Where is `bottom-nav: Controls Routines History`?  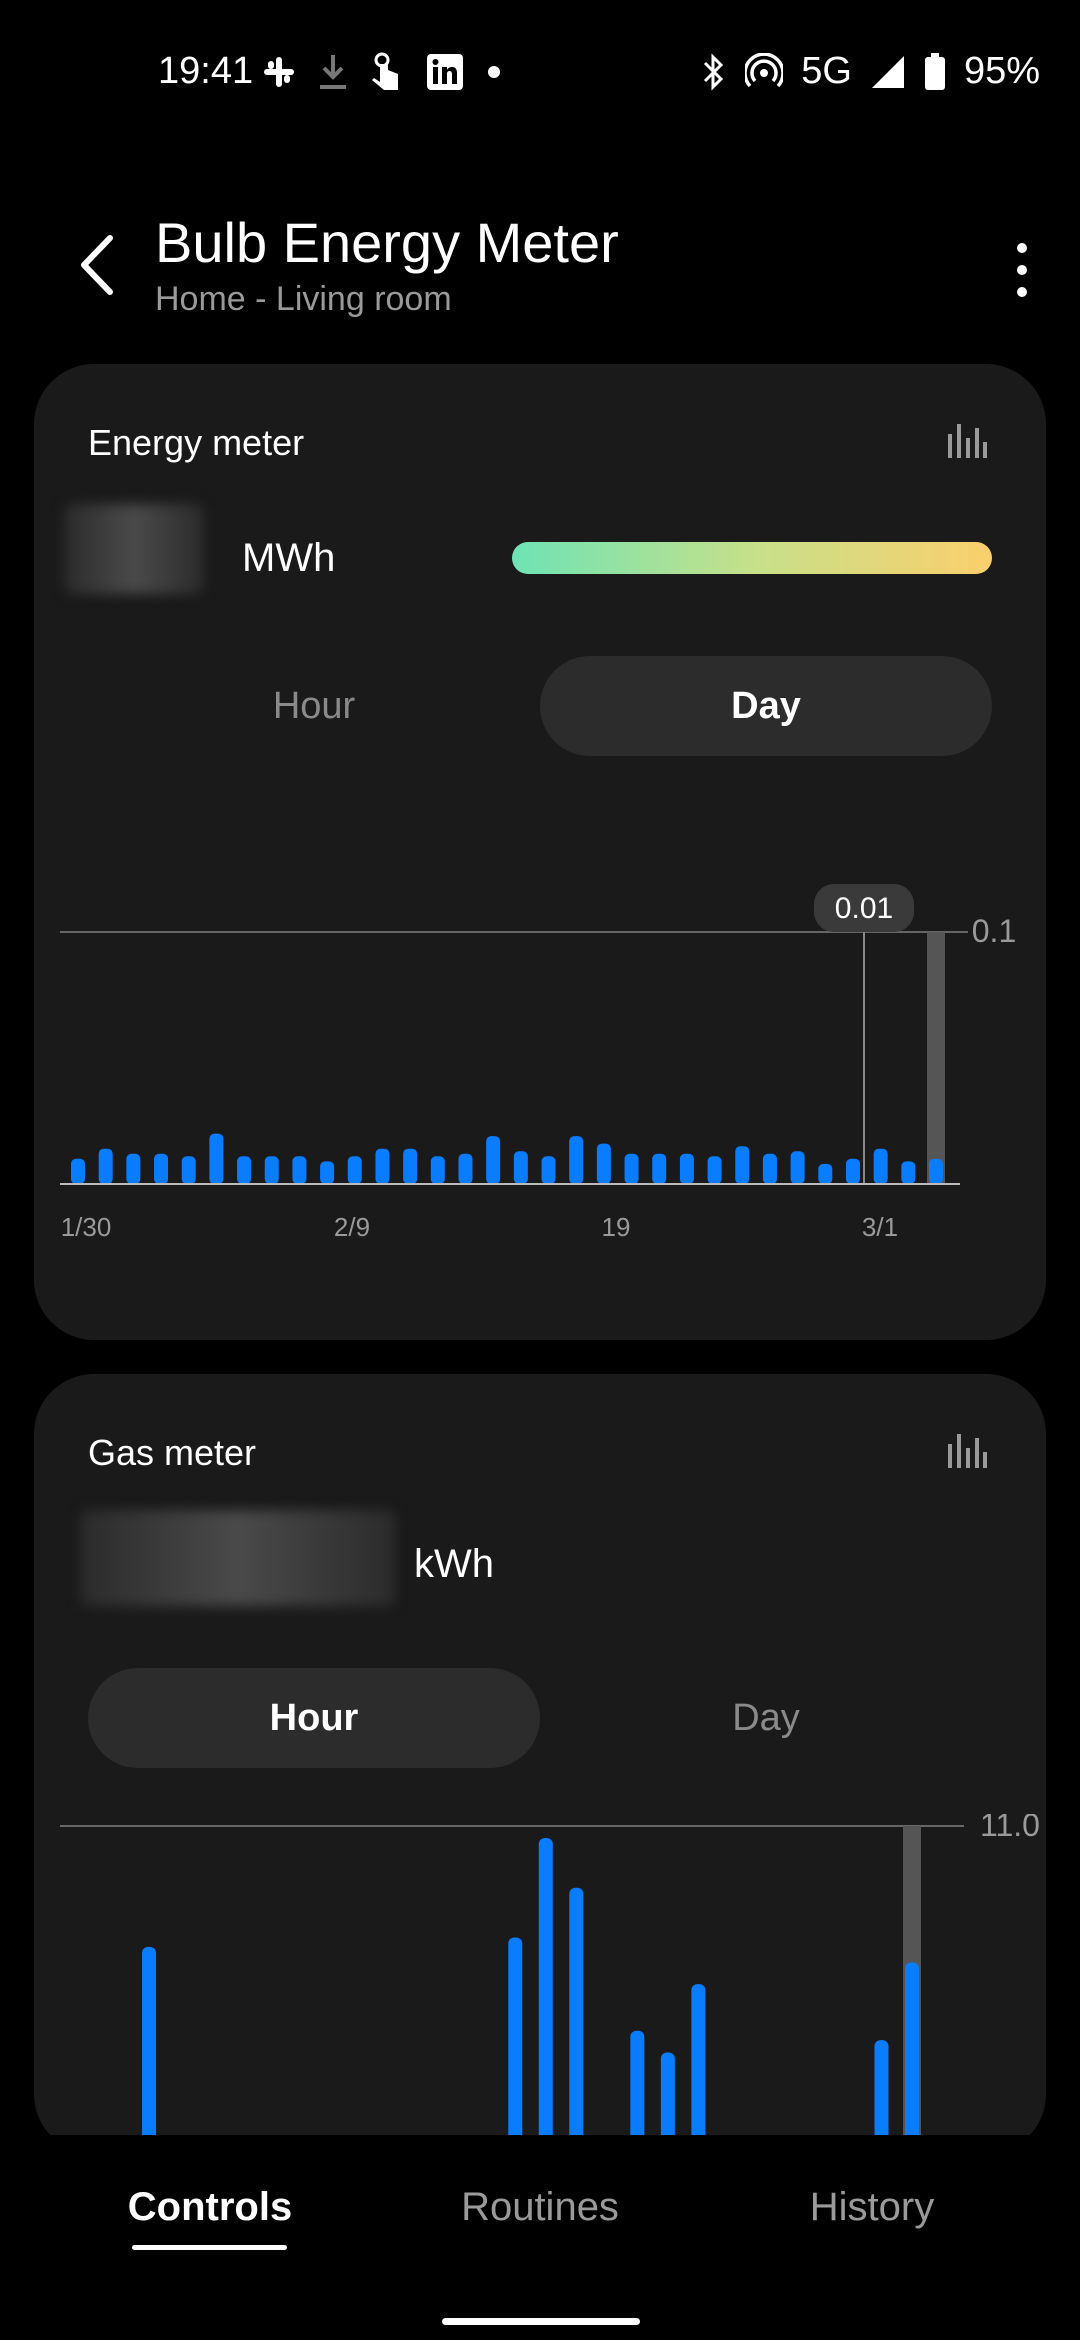 bottom-nav: Controls Routines History is located at coordinates (540, 2237).